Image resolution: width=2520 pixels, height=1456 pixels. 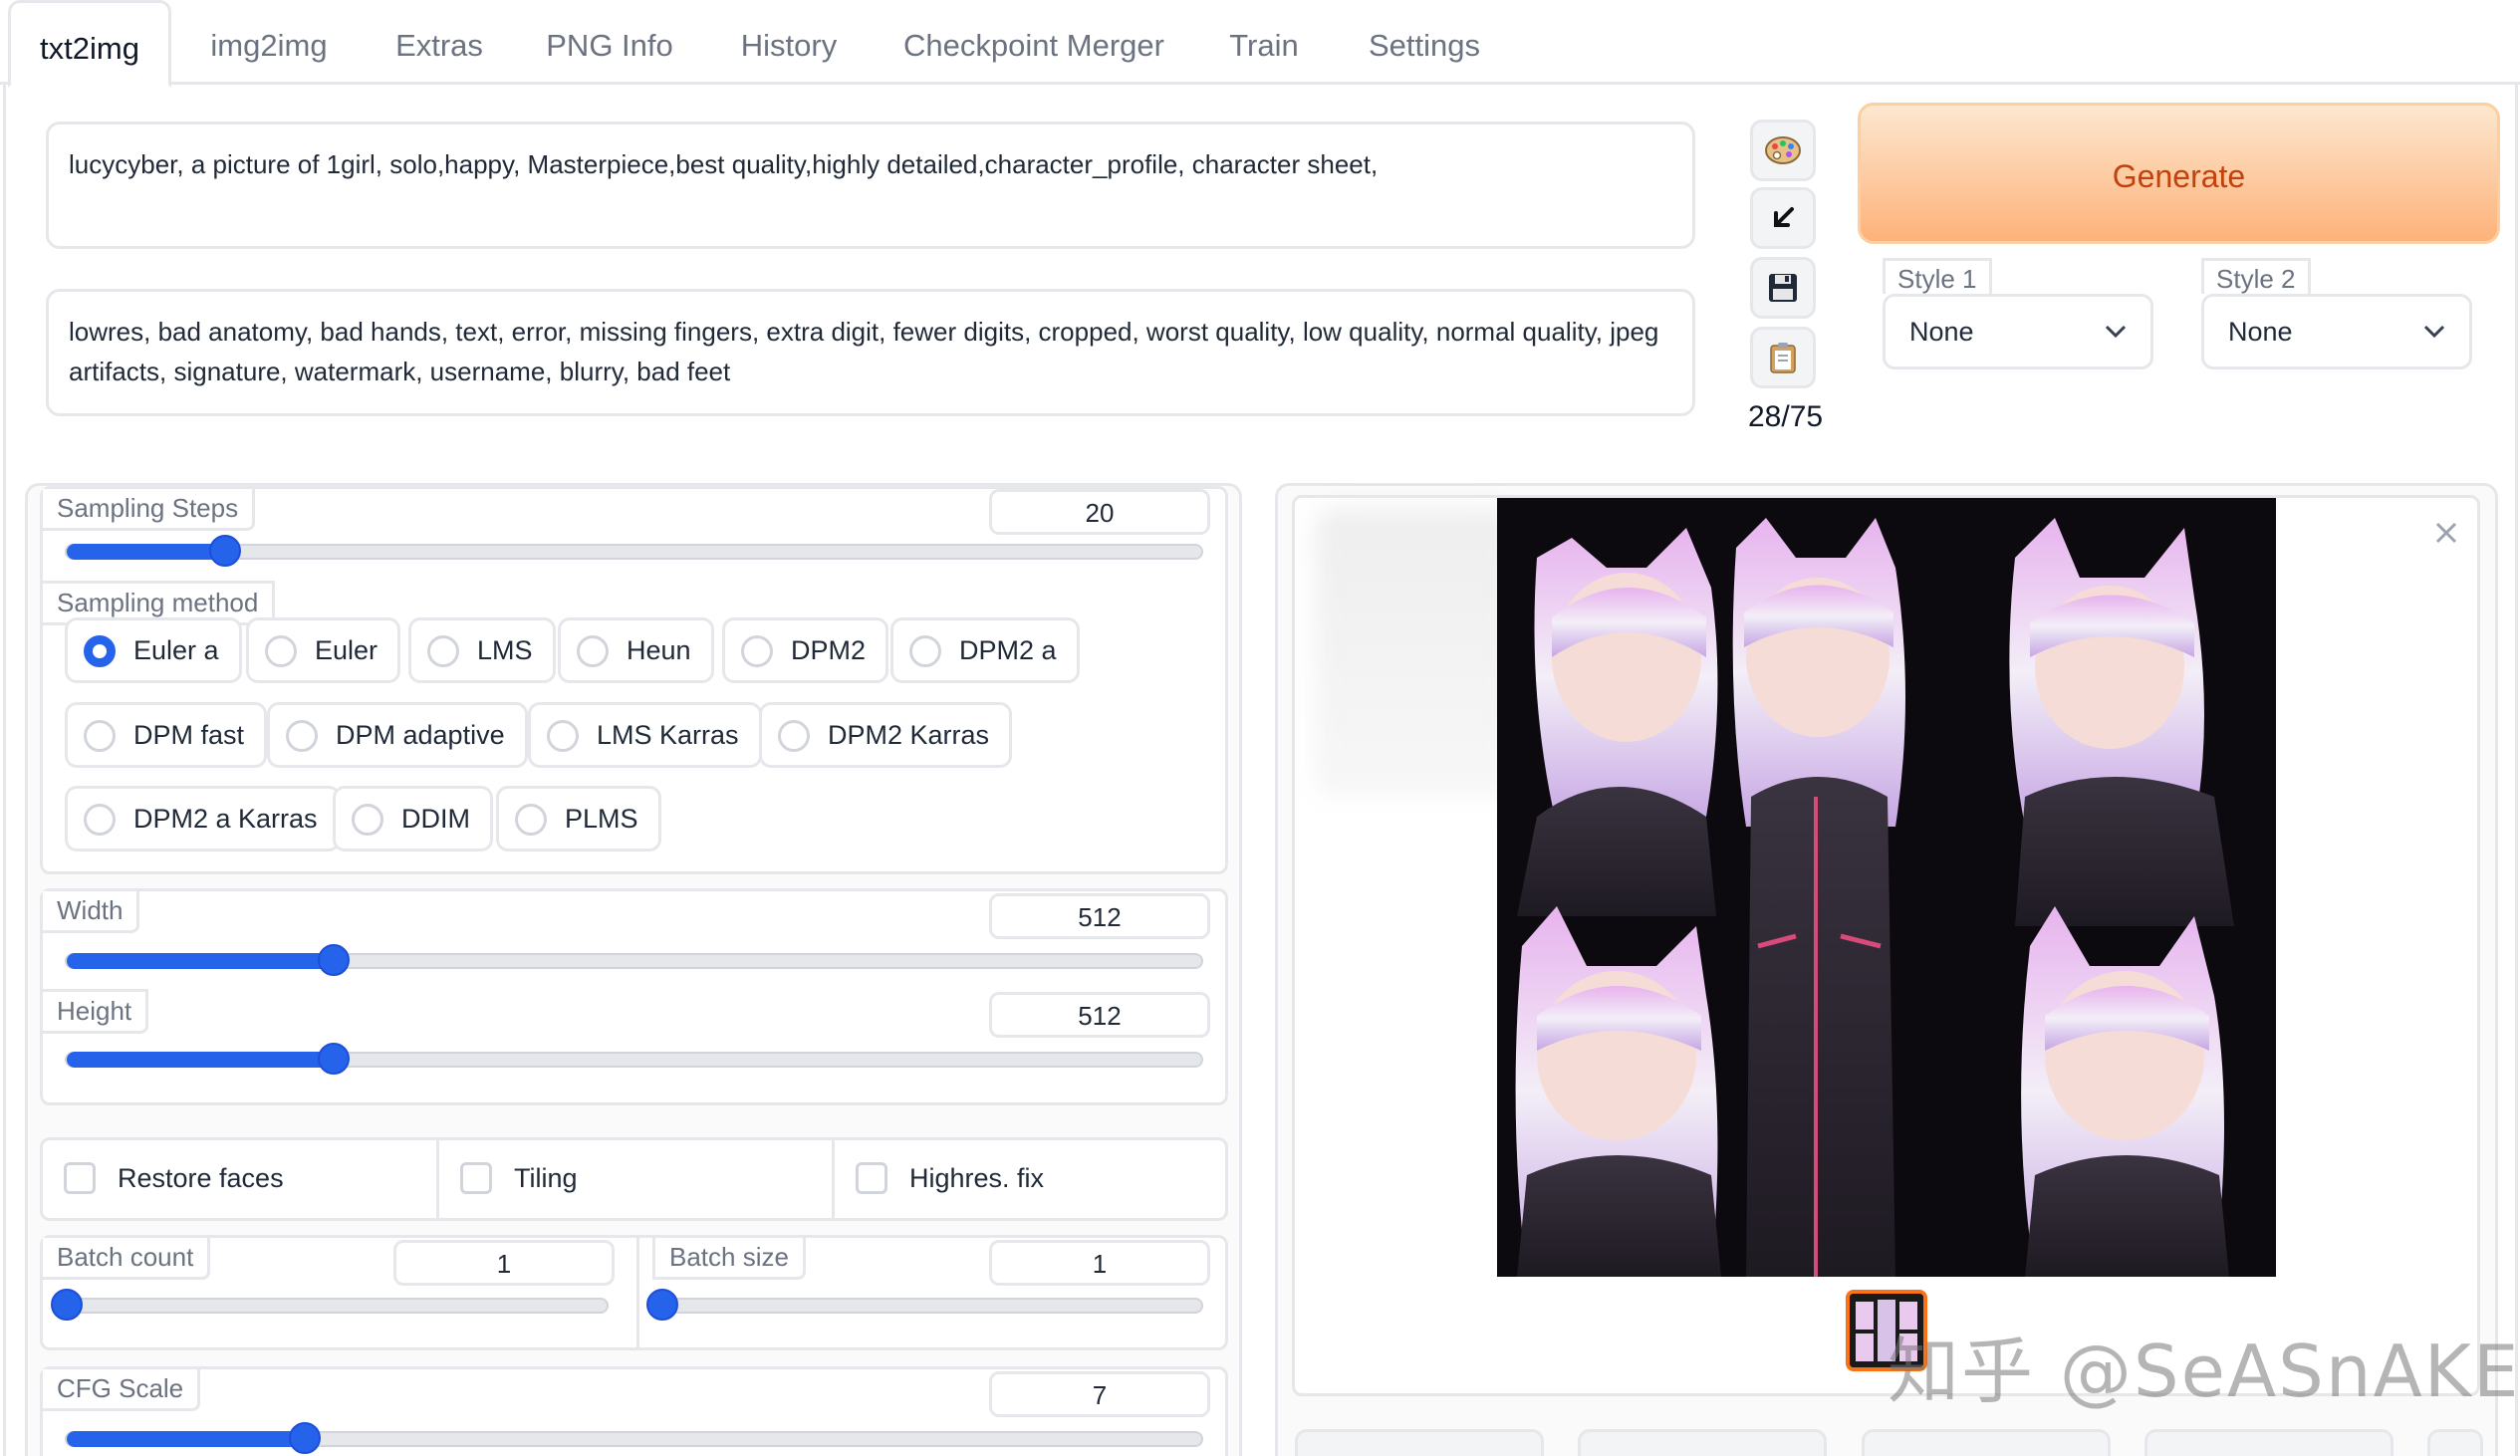 What do you see at coordinates (1941, 332) in the screenshot?
I see `style1-value: None` at bounding box center [1941, 332].